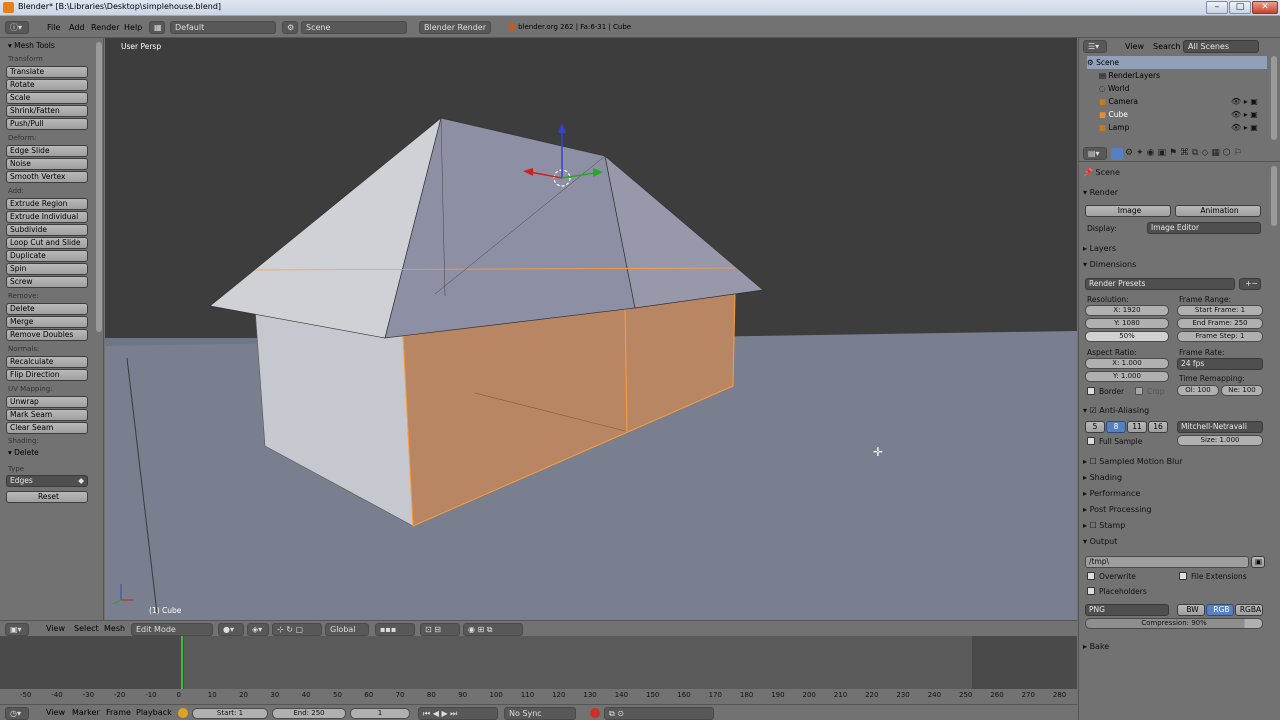 Image resolution: width=1280 pixels, height=720 pixels. Describe the element at coordinates (1160, 284) in the screenshot. I see `render-presets-select: Render Presets` at that location.